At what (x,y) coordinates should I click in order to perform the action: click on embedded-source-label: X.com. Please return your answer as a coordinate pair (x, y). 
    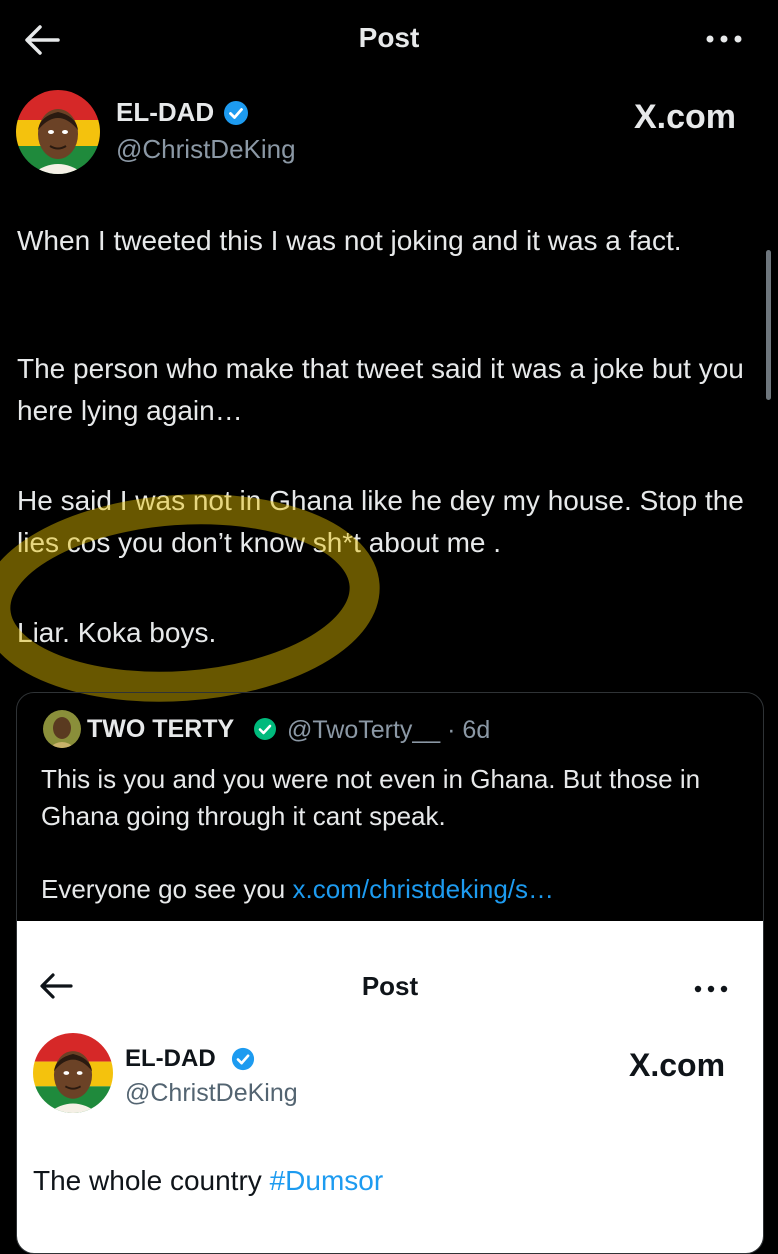
    Looking at the image, I should click on (677, 1065).